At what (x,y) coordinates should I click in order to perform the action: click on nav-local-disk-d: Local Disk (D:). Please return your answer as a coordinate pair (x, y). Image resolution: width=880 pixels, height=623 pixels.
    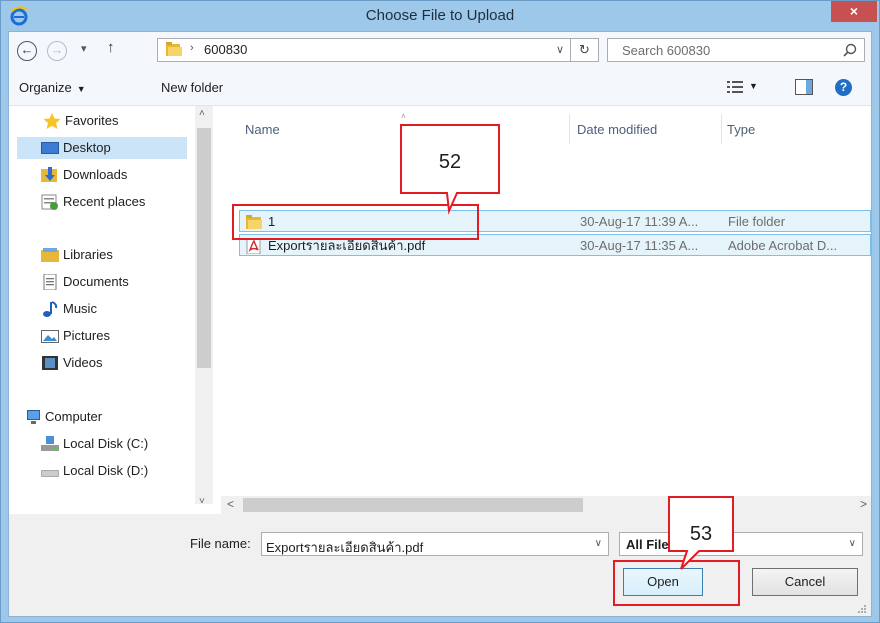
    Looking at the image, I should click on (102, 471).